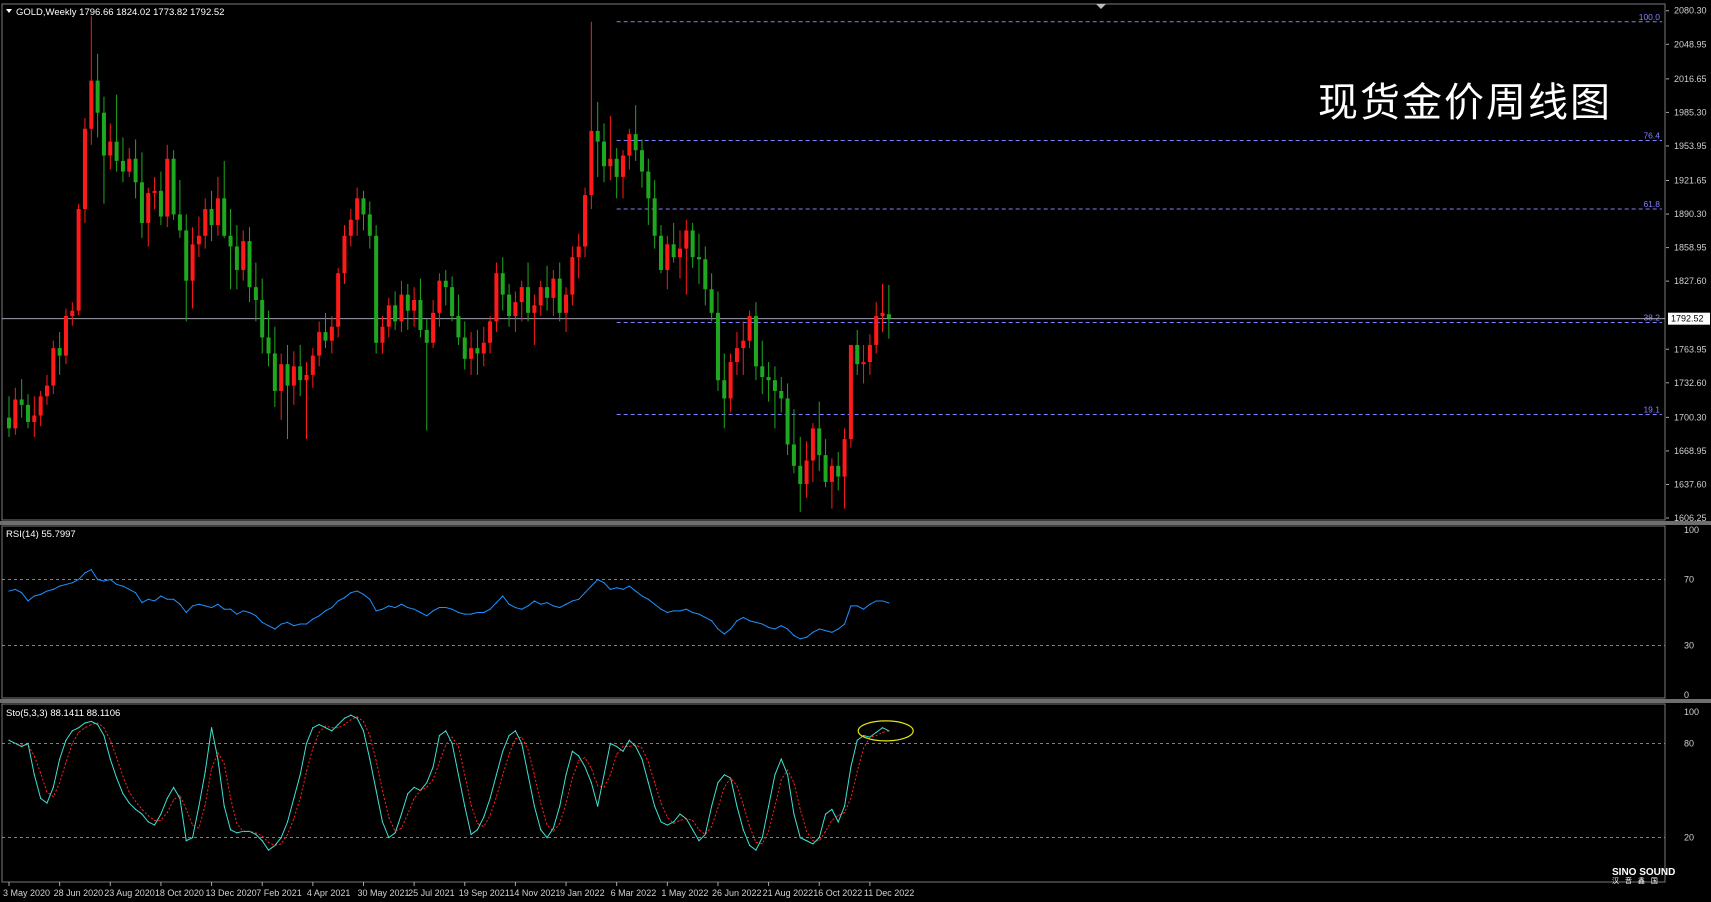 Image resolution: width=1711 pixels, height=902 pixels. Describe the element at coordinates (1686, 695) in the screenshot. I see `rsi-tick-label: 0` at that location.